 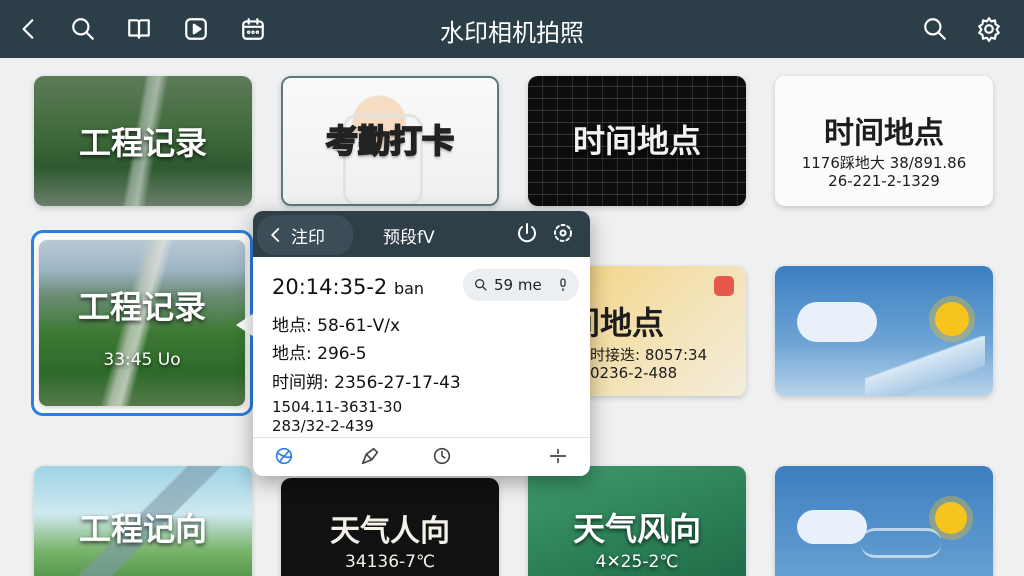 What do you see at coordinates (319, 354) in the screenshot?
I see `popup-field-location-2: 地点: 296-5` at bounding box center [319, 354].